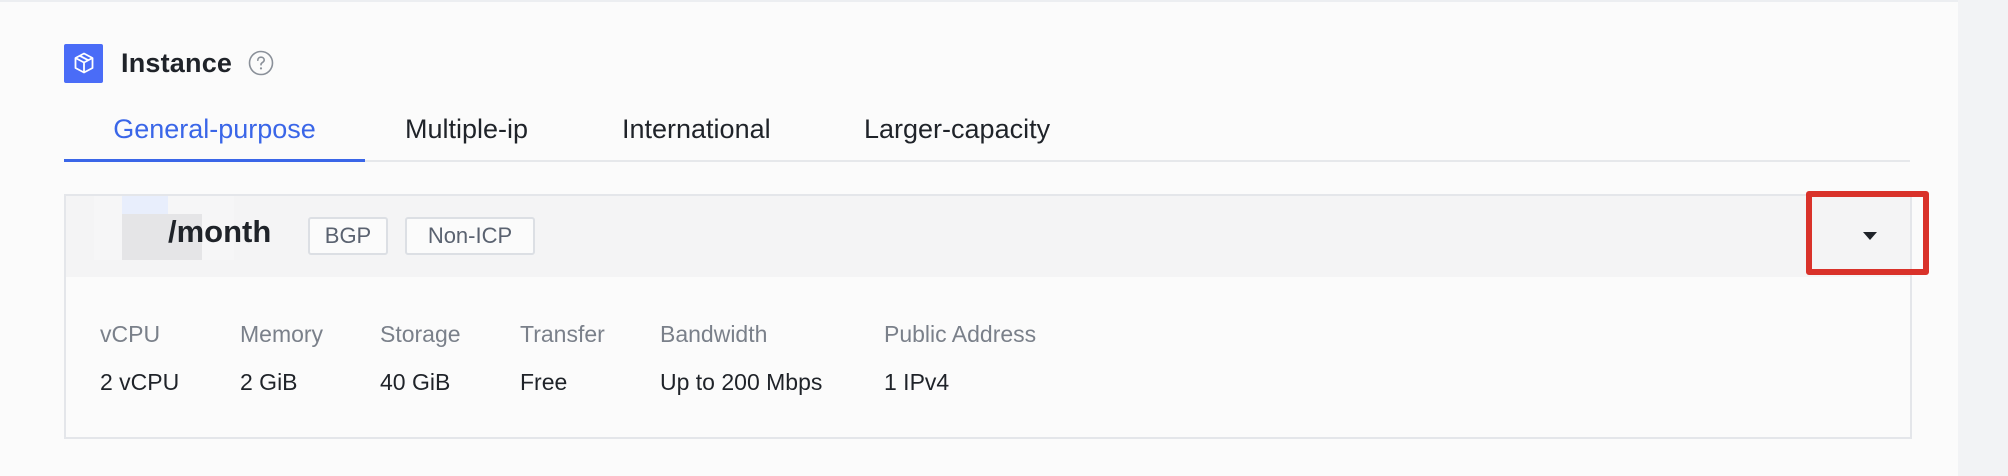 This screenshot has width=2008, height=476. What do you see at coordinates (220, 231) in the screenshot?
I see `price-unit: /month` at bounding box center [220, 231].